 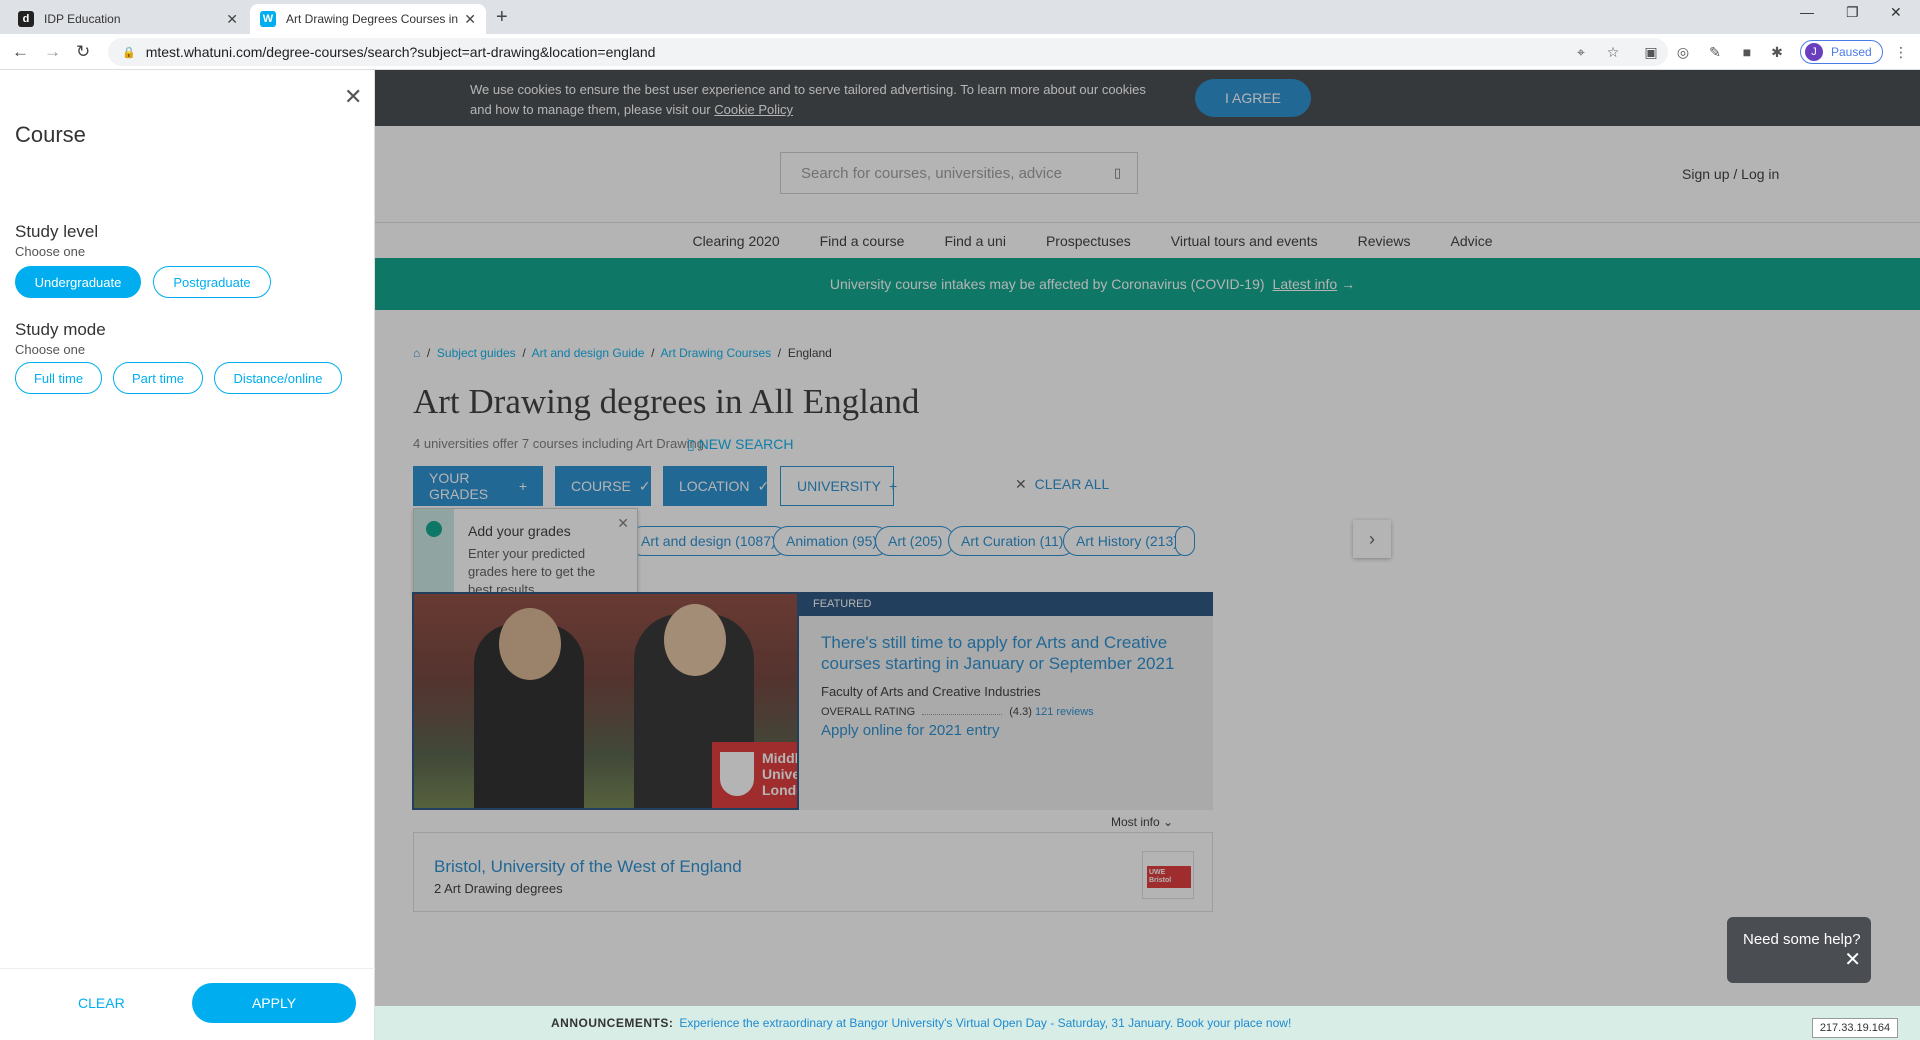 What do you see at coordinates (832, 541) in the screenshot?
I see `subject-chip: Animation (95)` at bounding box center [832, 541].